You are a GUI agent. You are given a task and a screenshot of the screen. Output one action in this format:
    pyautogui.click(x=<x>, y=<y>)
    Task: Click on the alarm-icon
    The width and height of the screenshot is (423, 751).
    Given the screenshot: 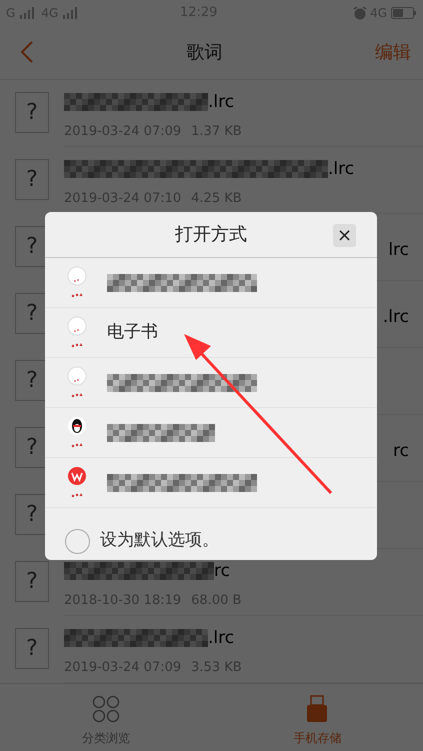 What is the action you would take?
    pyautogui.click(x=360, y=13)
    